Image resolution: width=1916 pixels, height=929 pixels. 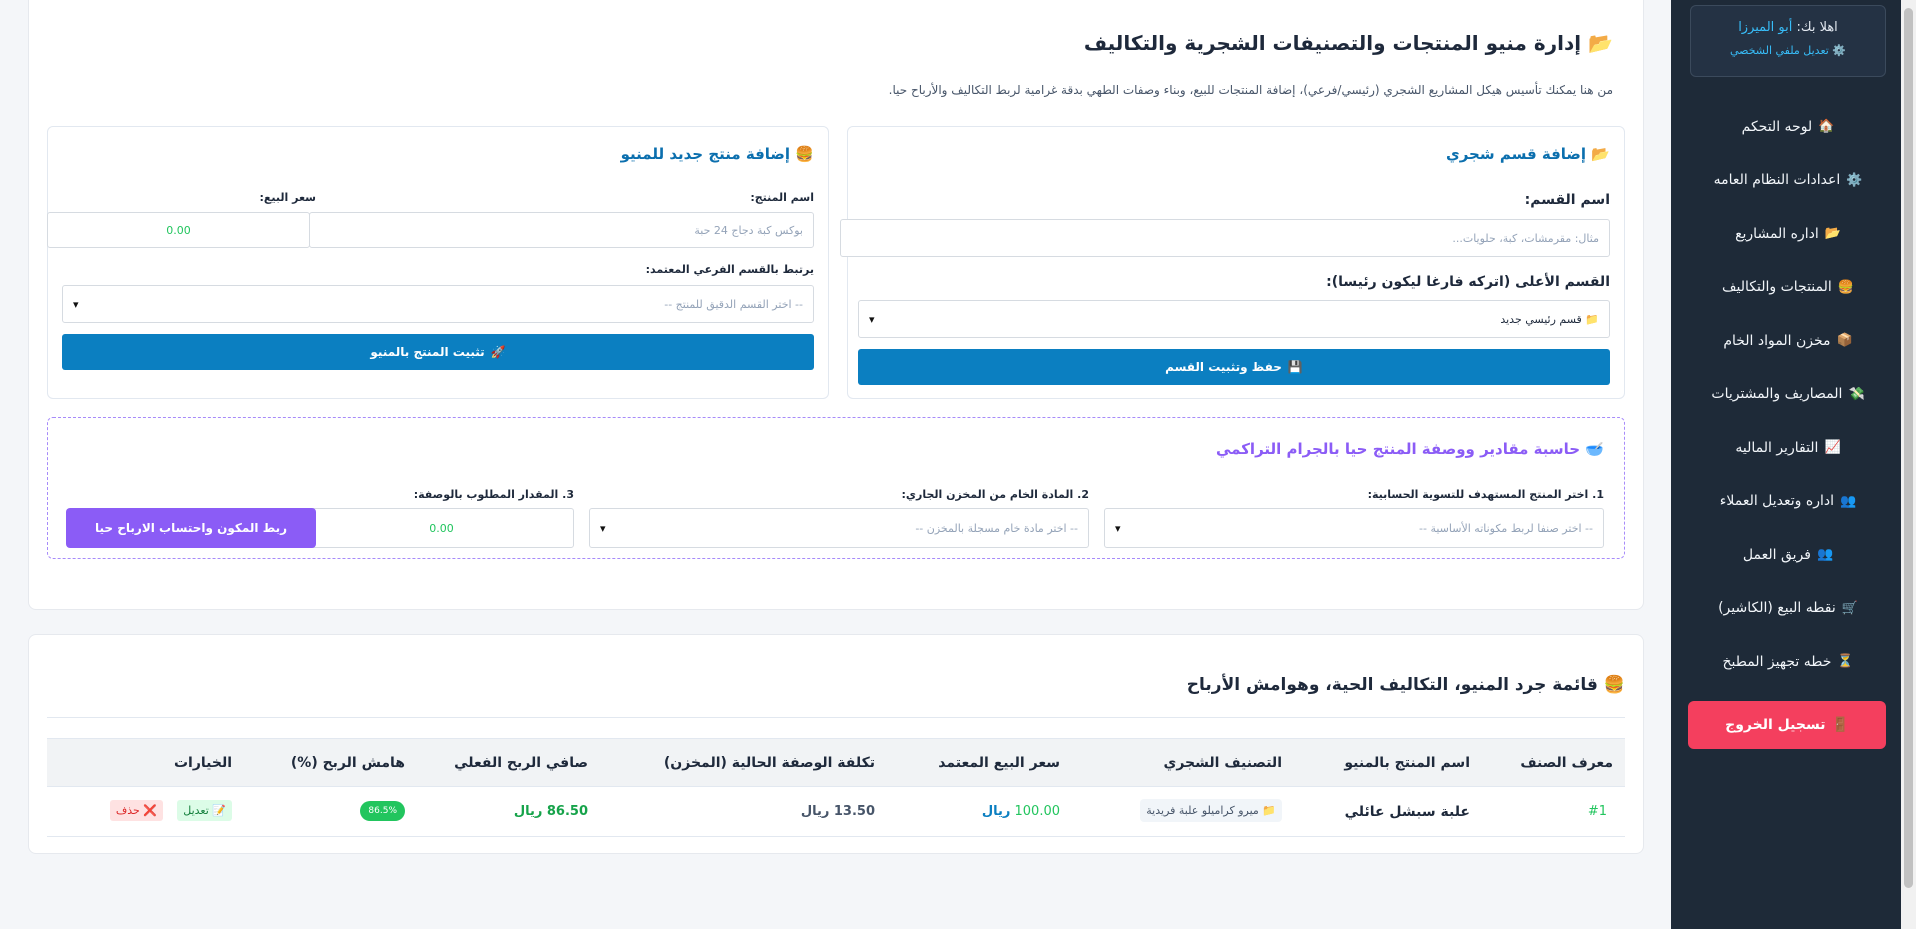 What do you see at coordinates (1908, 448) in the screenshot?
I see `scrollbar-thumb` at bounding box center [1908, 448].